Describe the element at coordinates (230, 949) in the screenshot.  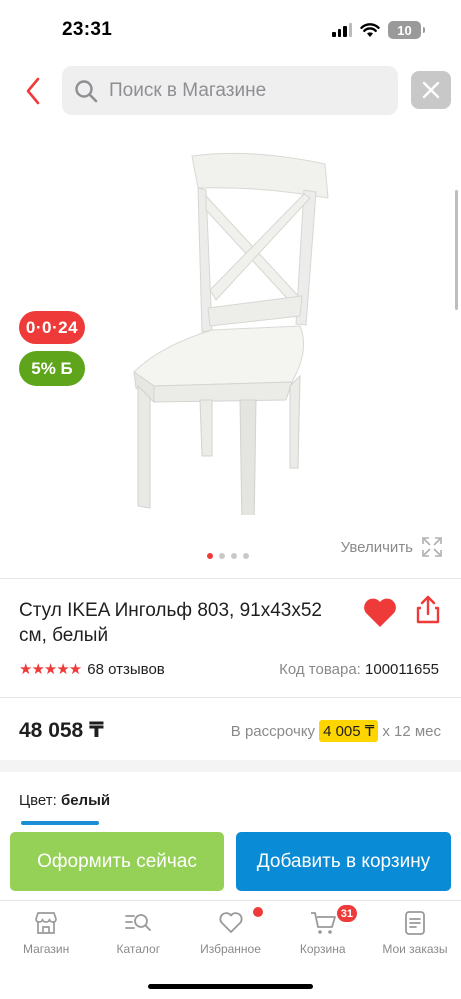
I see `tab-label: Избранное` at that location.